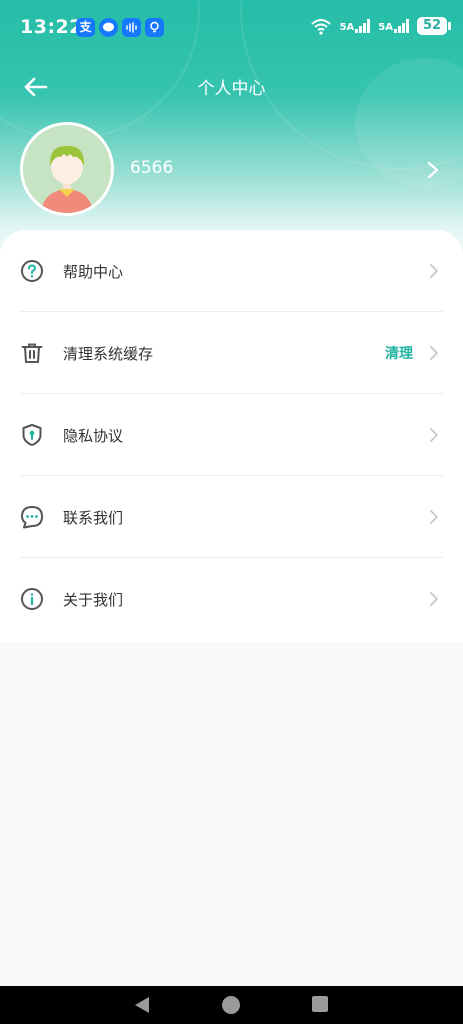 This screenshot has width=463, height=1024. I want to click on clear-cache-button: 清理, so click(399, 353).